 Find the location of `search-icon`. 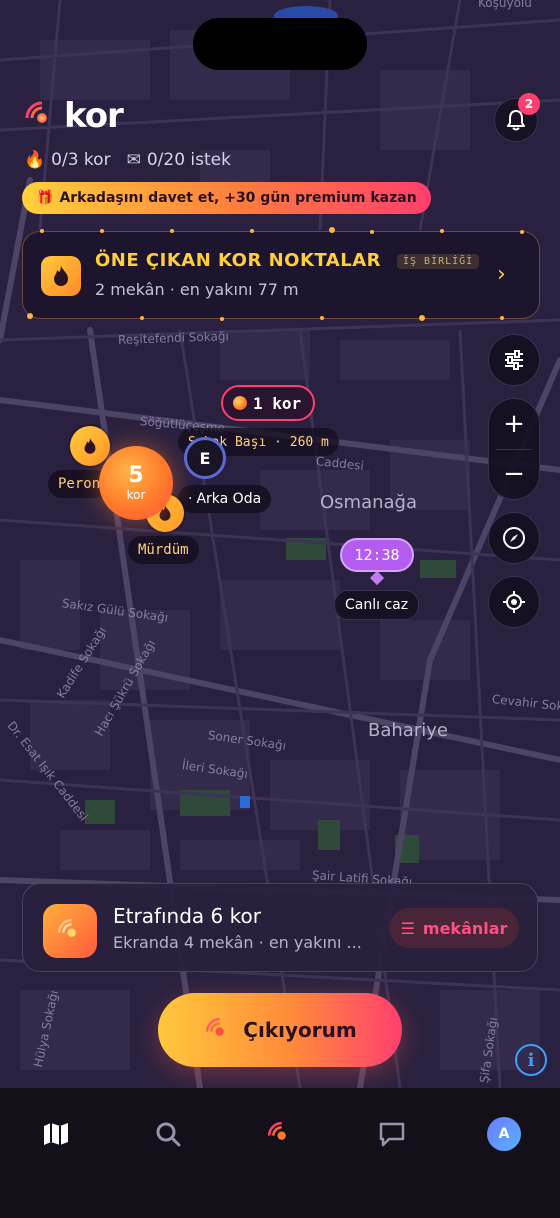

search-icon is located at coordinates (168, 1134).